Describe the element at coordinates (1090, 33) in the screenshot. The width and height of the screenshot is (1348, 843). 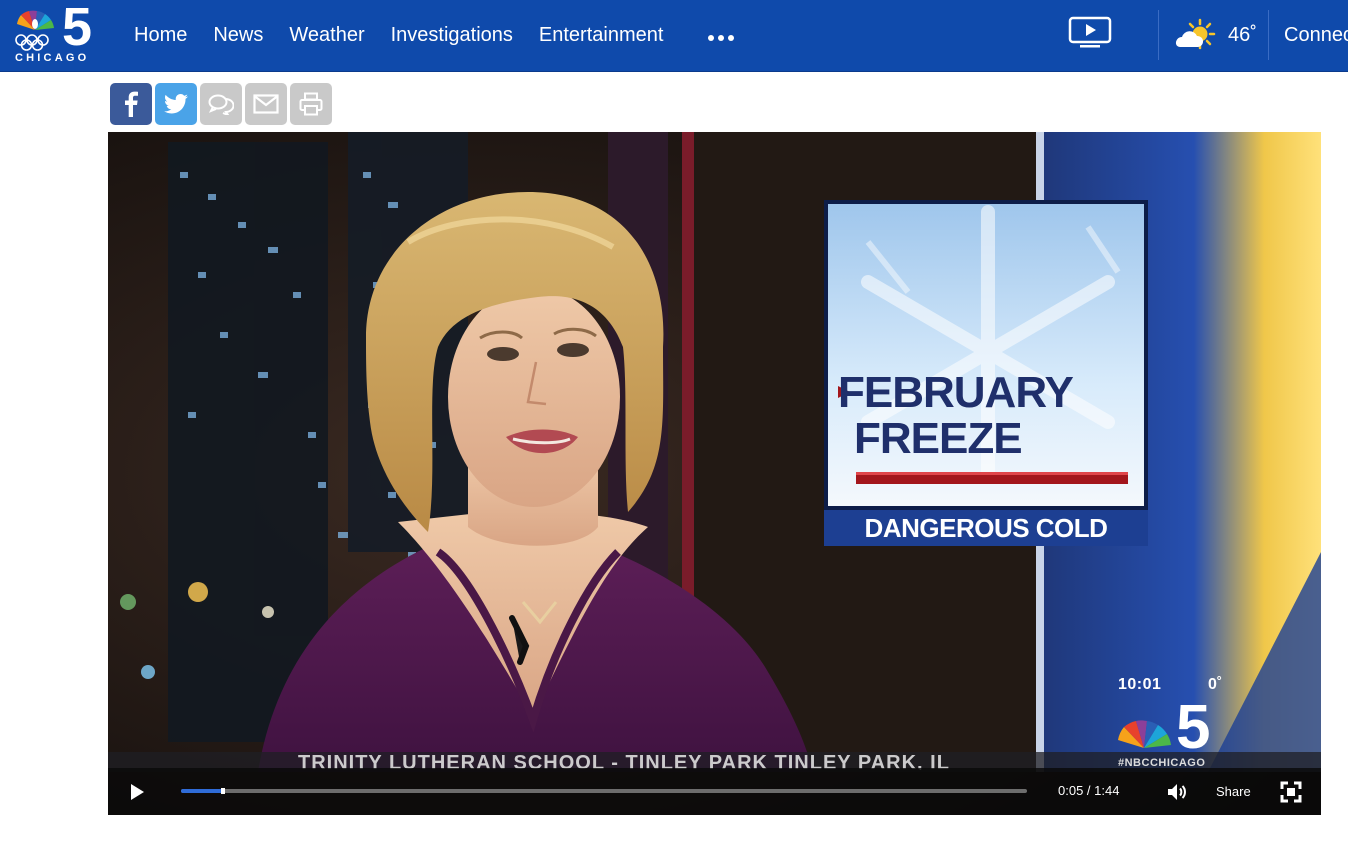
I see `tv-play-icon` at that location.